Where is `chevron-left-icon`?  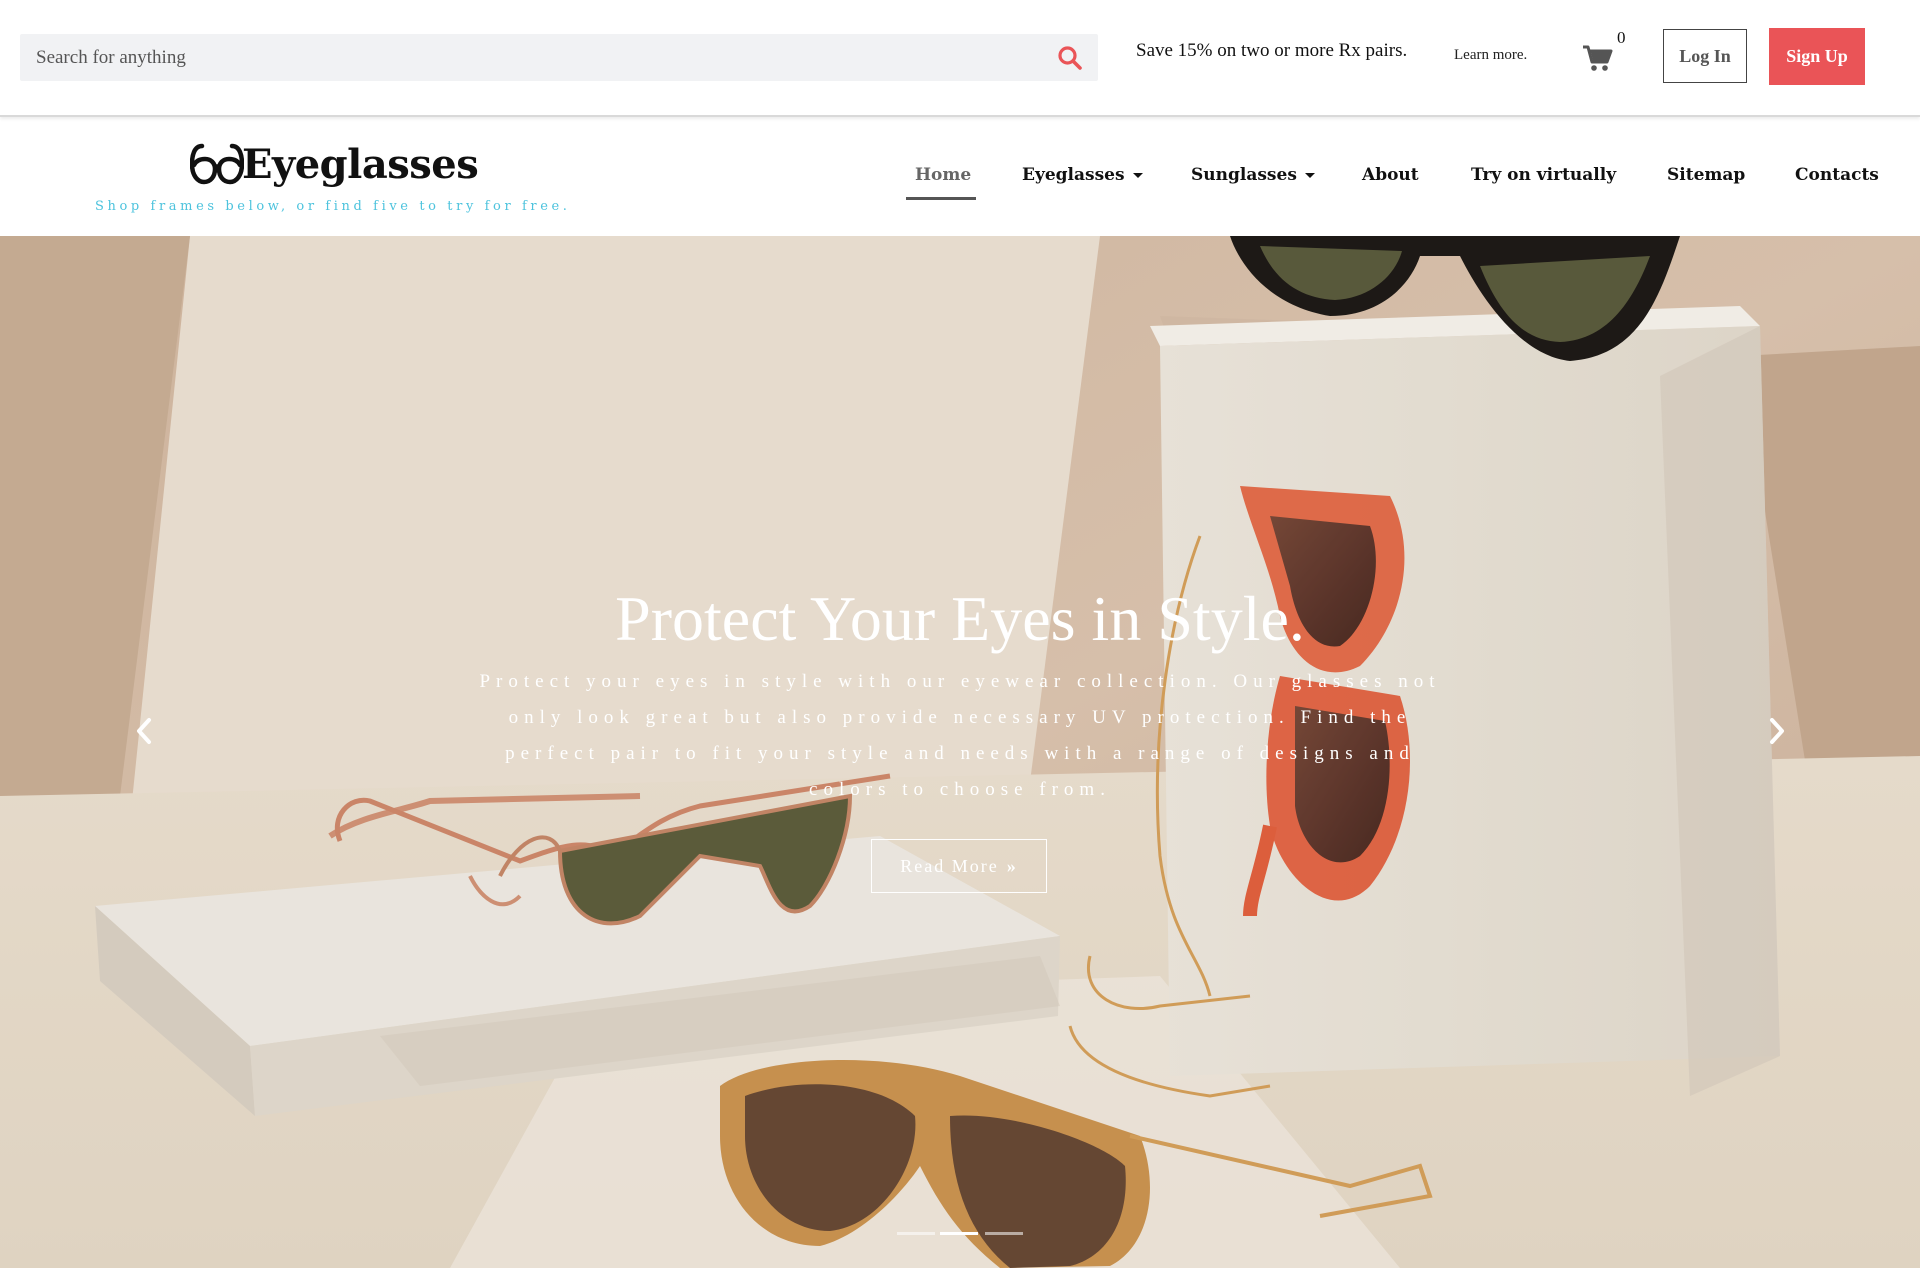
chevron-left-icon is located at coordinates (145, 731).